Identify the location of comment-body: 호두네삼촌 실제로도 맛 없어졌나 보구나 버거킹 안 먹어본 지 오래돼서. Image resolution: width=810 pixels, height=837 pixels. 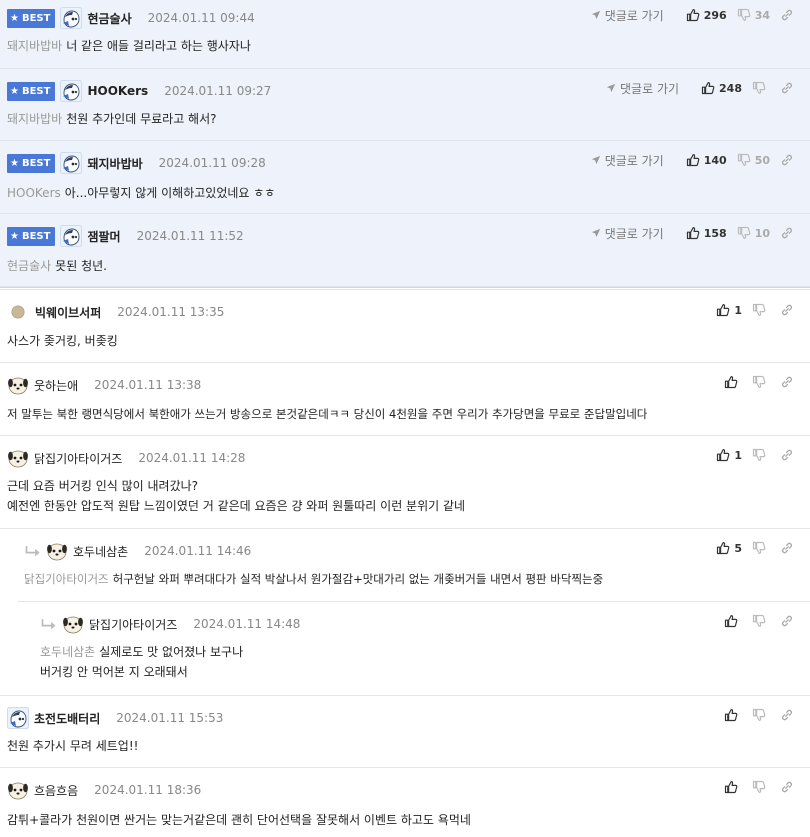
(141, 662).